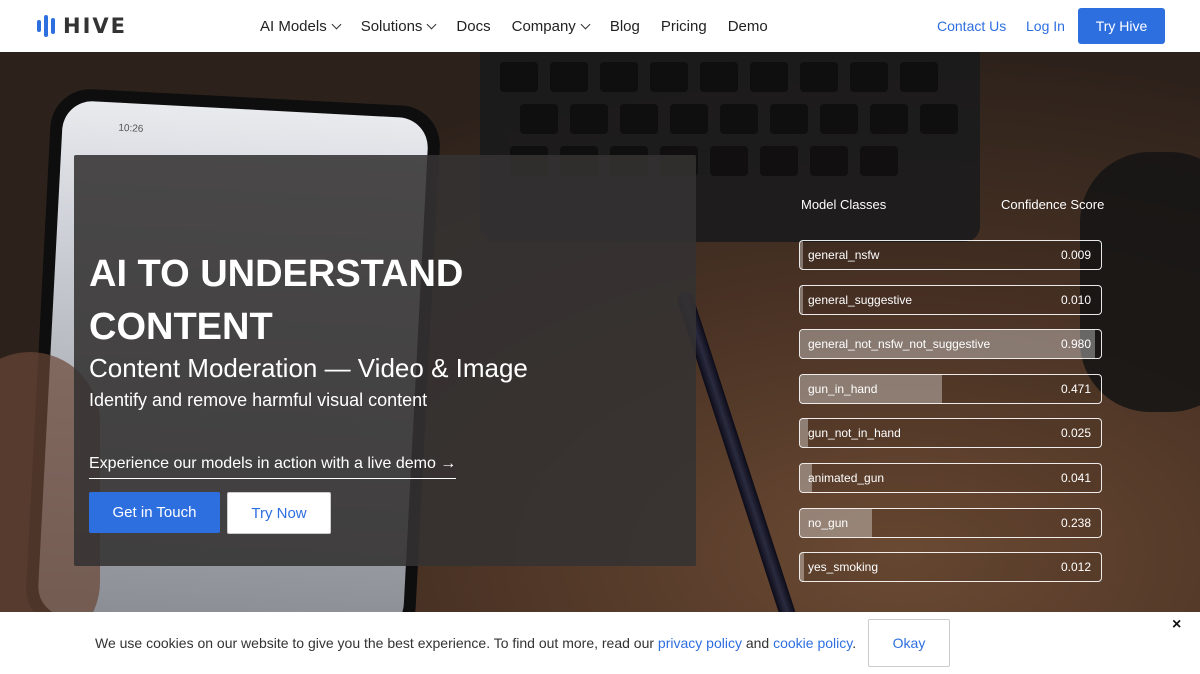 This screenshot has height=674, width=1200. Describe the element at coordinates (154, 512) in the screenshot. I see `get-in-touch-button: Get in Touch` at that location.